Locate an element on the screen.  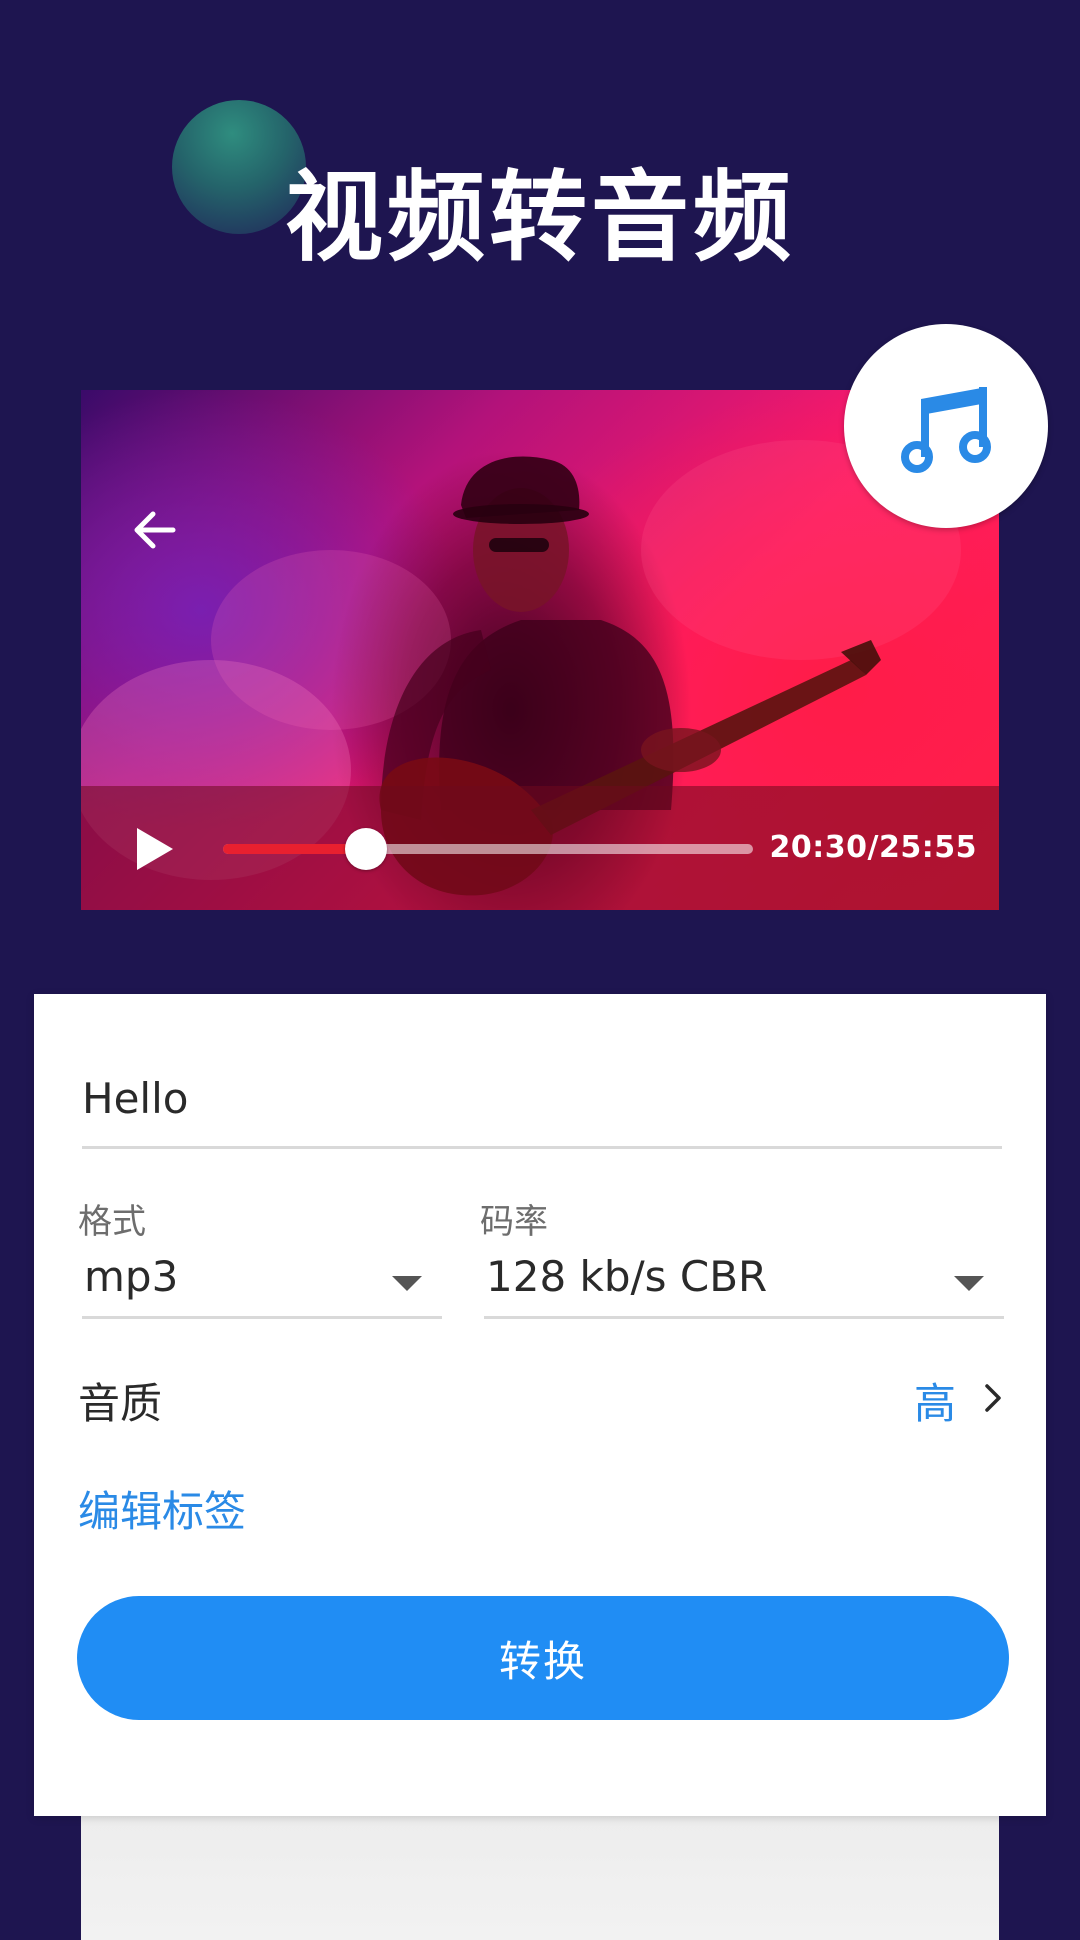
arrow-left-icon is located at coordinates (155, 530).